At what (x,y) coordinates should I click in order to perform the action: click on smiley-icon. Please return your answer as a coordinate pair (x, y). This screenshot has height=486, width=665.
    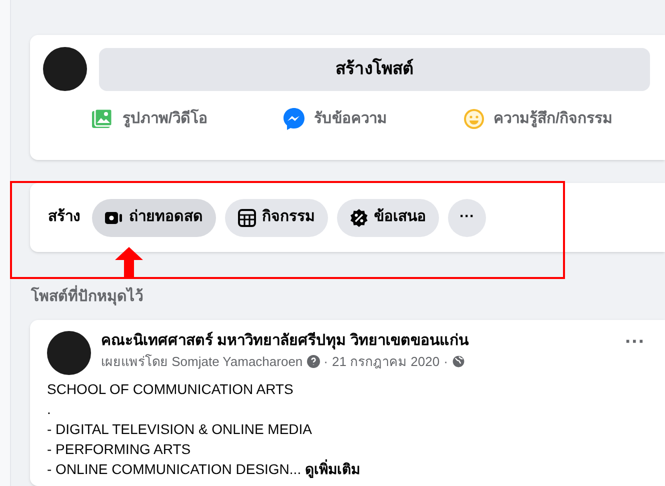
    Looking at the image, I should click on (474, 119).